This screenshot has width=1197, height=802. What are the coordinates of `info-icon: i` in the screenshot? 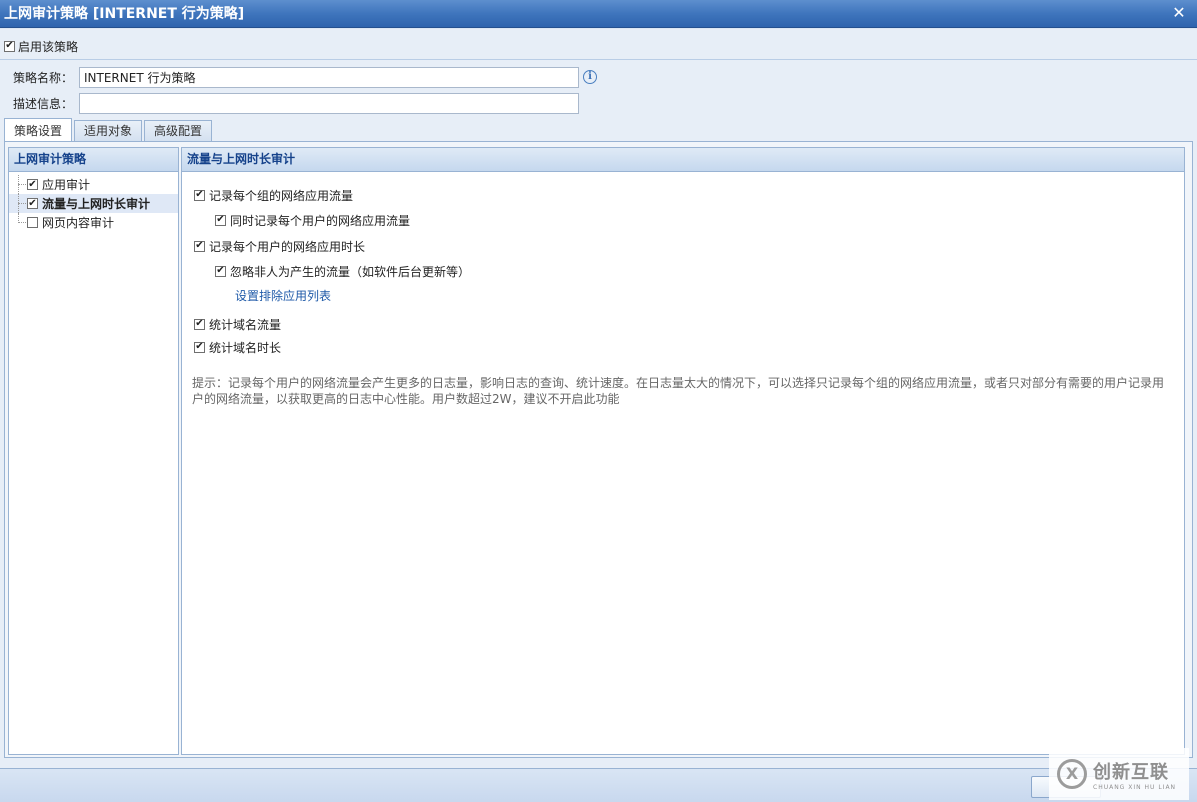 It's located at (590, 77).